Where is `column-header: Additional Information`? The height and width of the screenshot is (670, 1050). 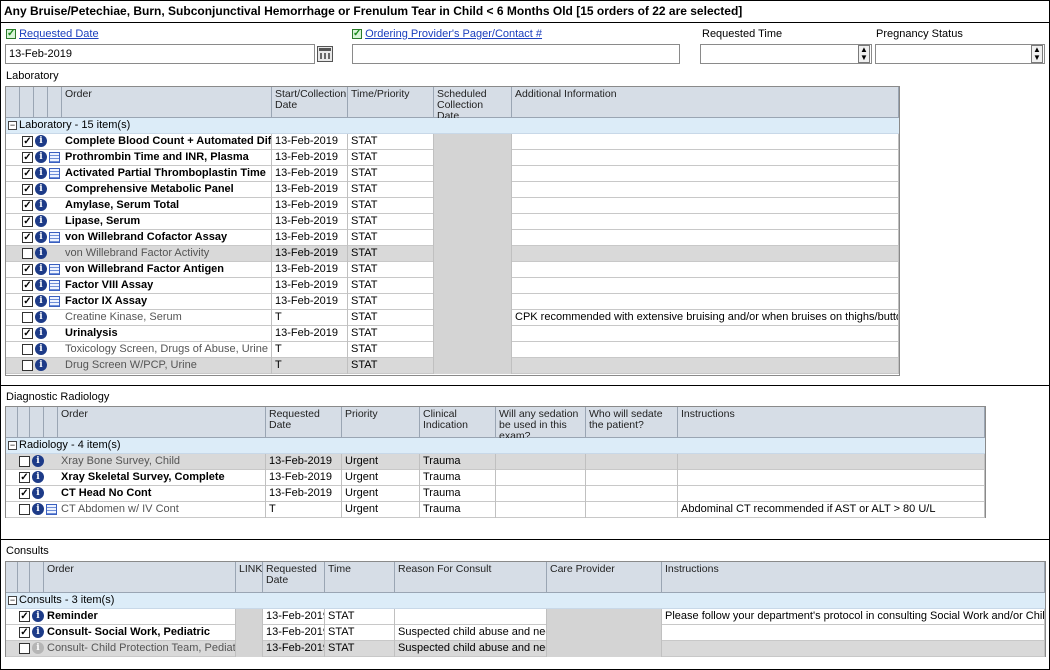
column-header: Additional Information is located at coordinates (705, 102).